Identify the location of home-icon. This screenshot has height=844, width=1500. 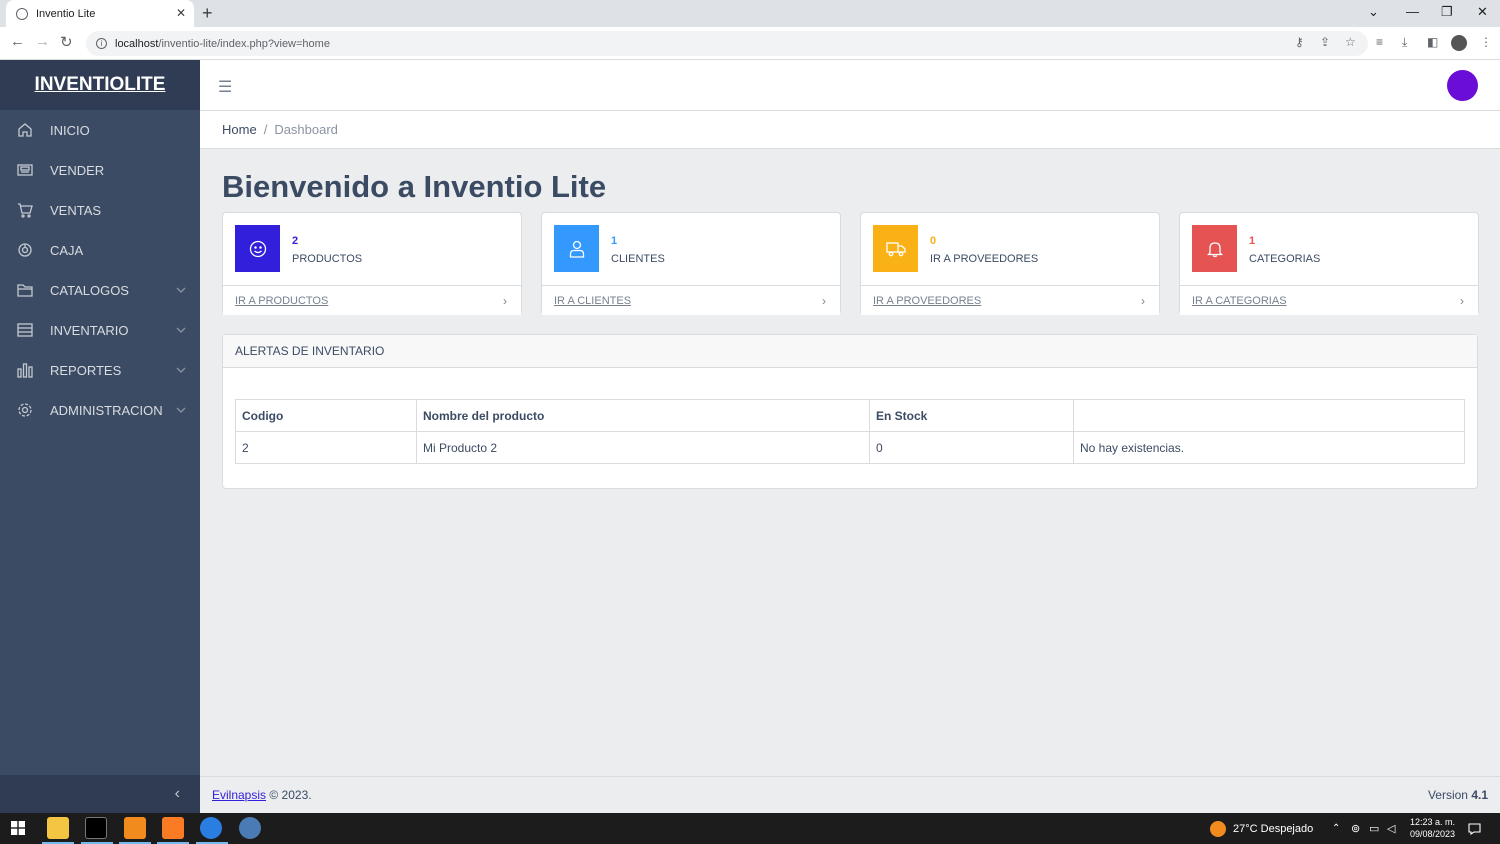
(25, 130).